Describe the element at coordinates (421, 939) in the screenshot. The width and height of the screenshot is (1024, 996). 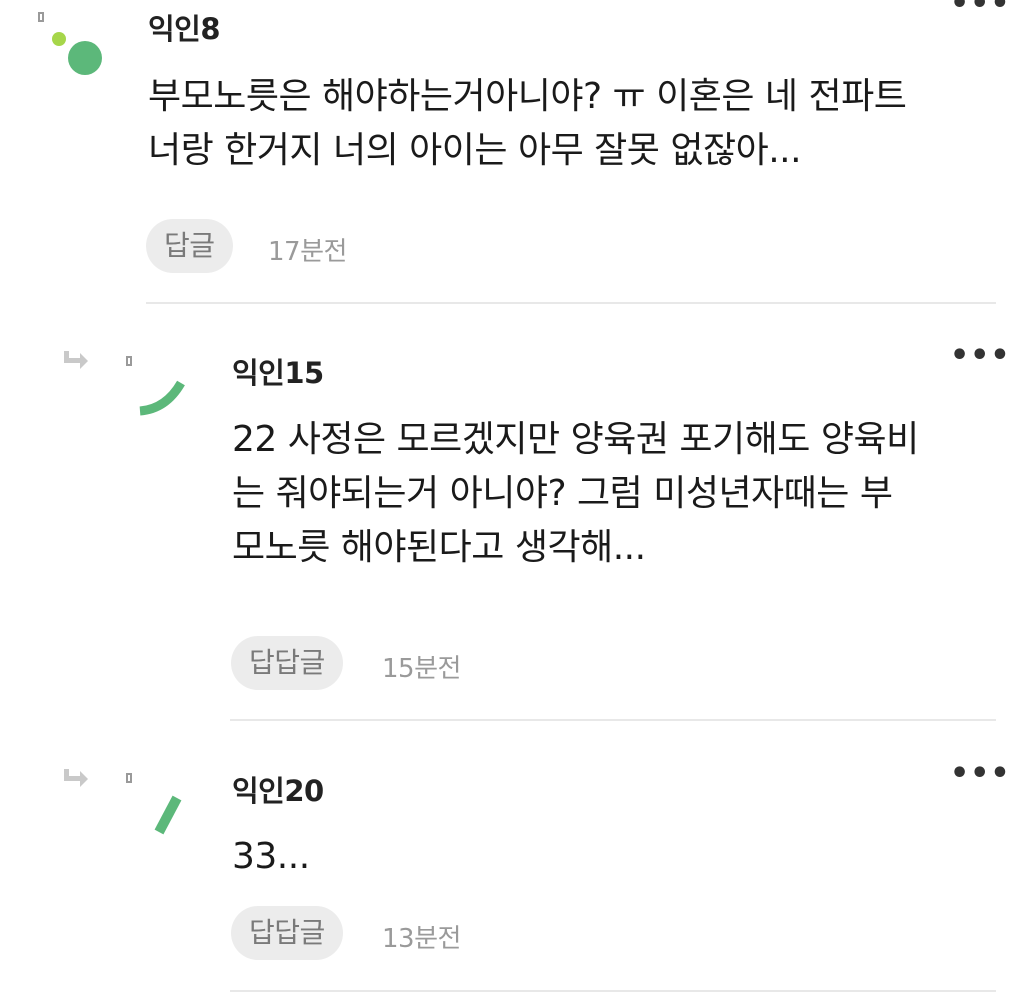
I see `comment-timestamp: 13분전` at that location.